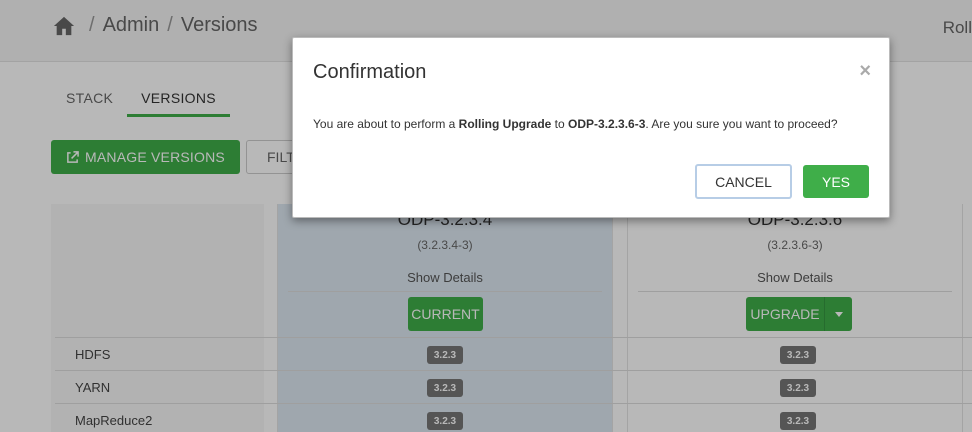  What do you see at coordinates (505, 124) in the screenshot?
I see `upgrade-type: Rolling Upgrade` at bounding box center [505, 124].